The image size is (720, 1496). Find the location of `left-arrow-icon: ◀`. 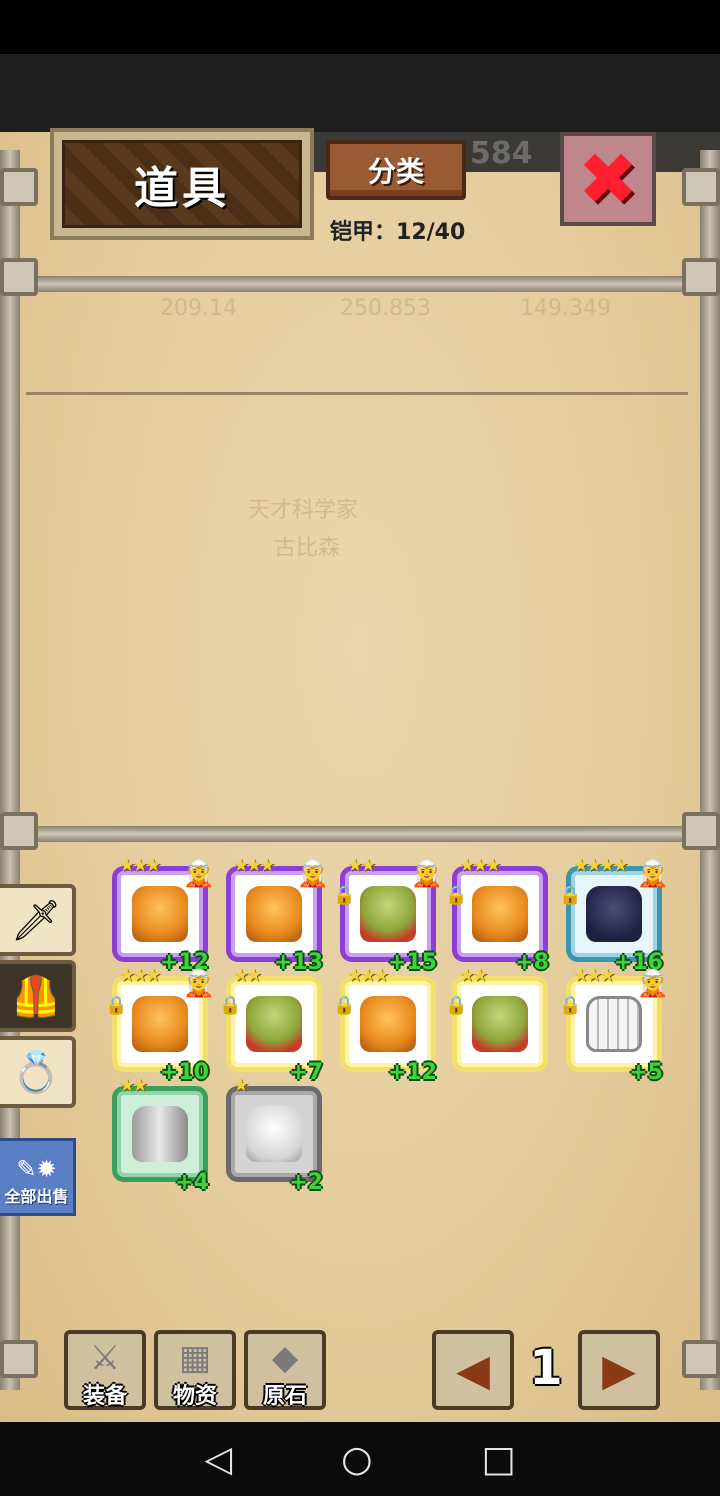

left-arrow-icon: ◀ is located at coordinates (473, 1370).